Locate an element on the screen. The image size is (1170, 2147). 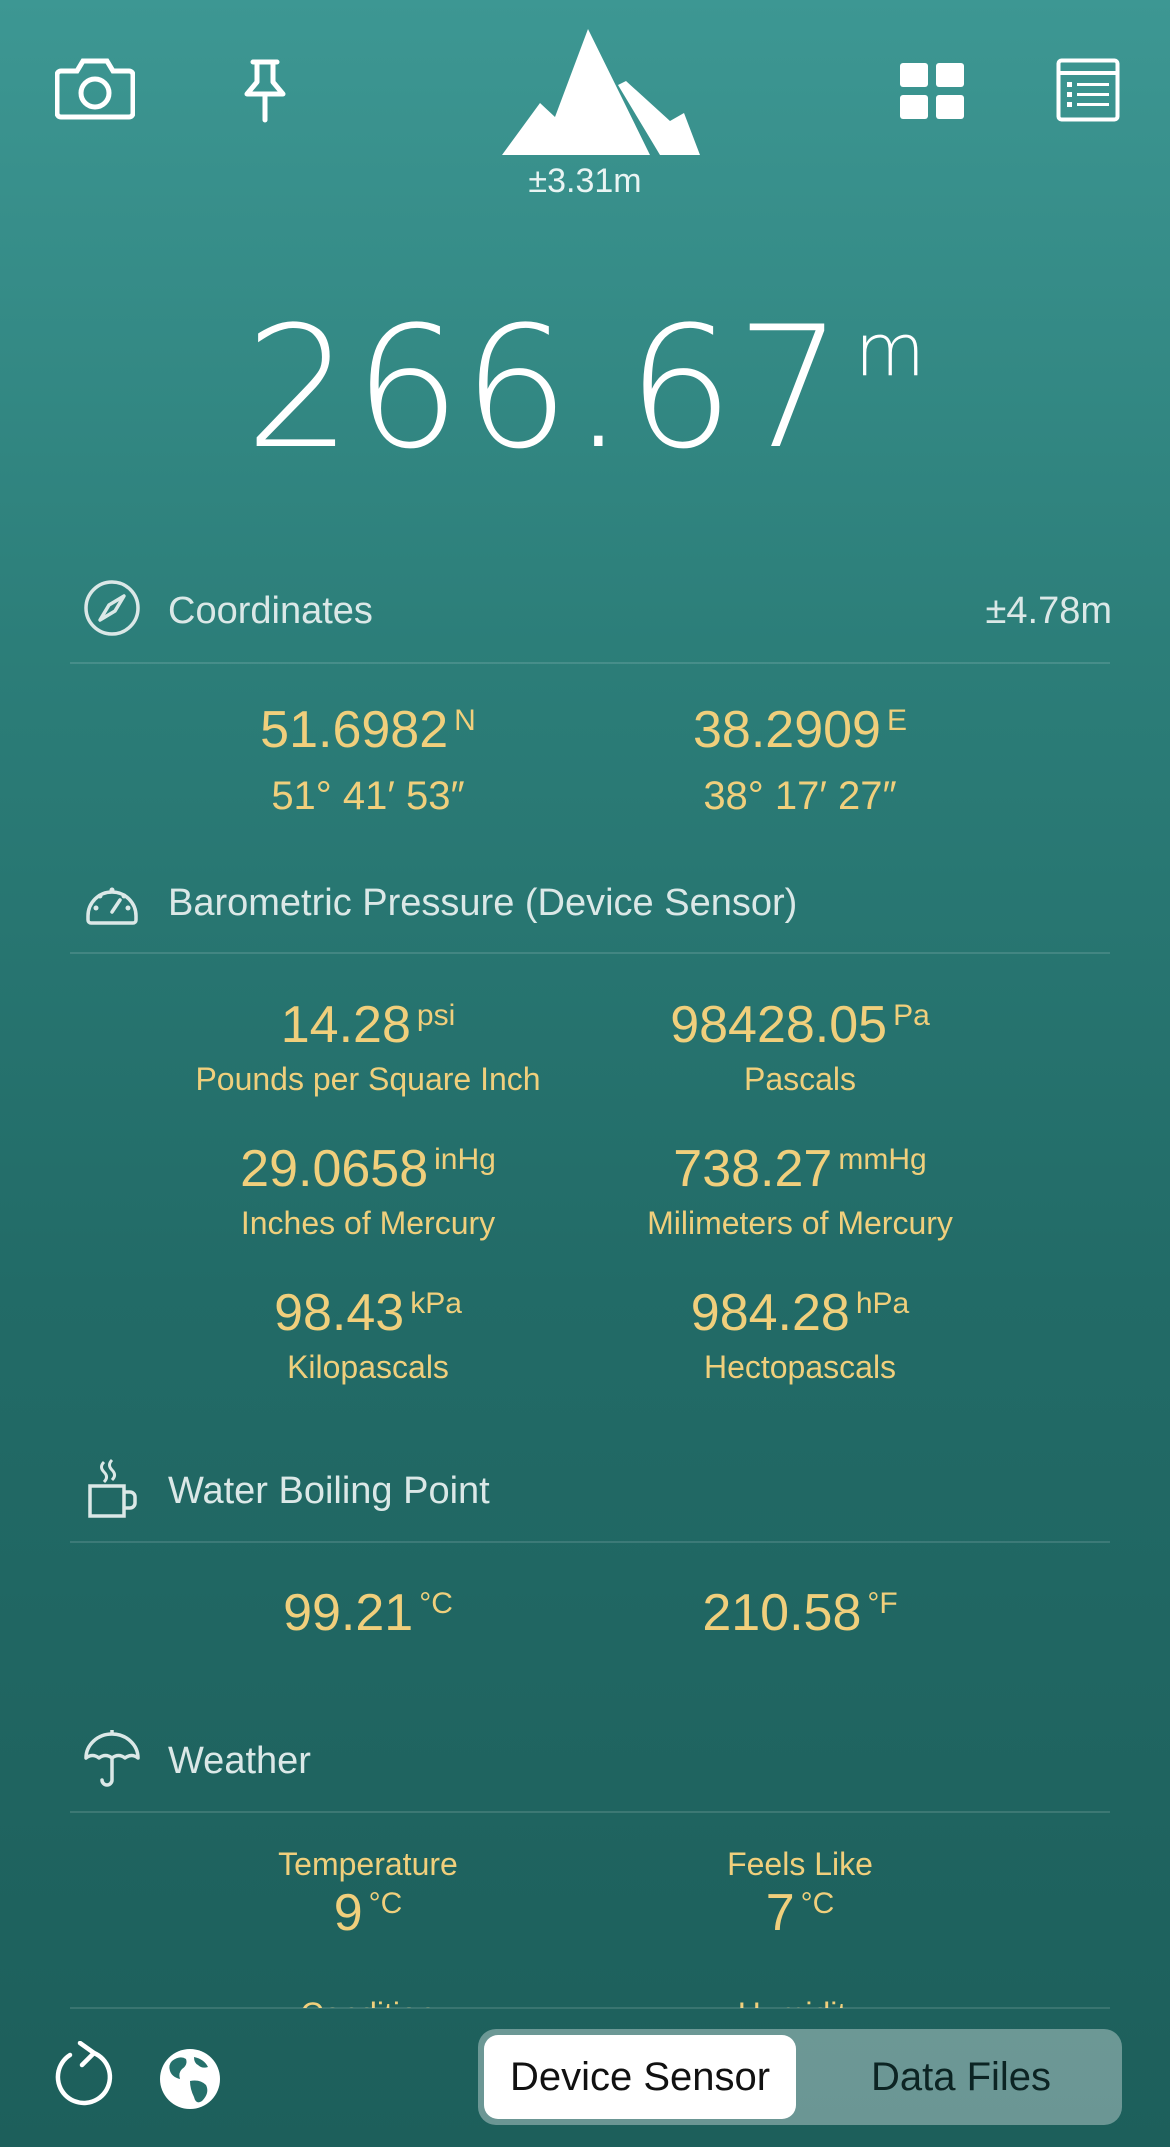
mmhg-cell: 738.27 mmHg Milimeters of Mercury is located at coordinates (800, 1190).